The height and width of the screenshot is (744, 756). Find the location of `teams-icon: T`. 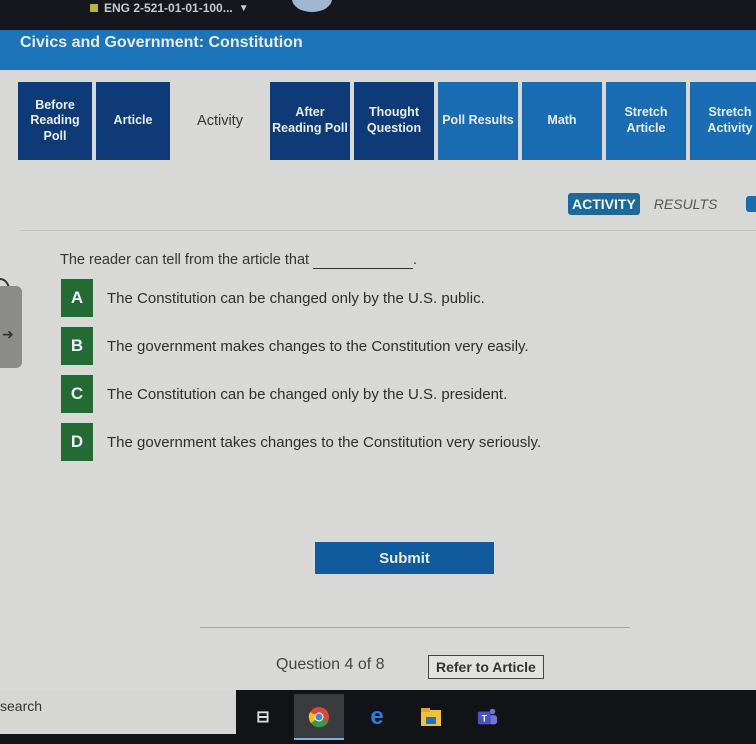

teams-icon: T is located at coordinates (487, 717).